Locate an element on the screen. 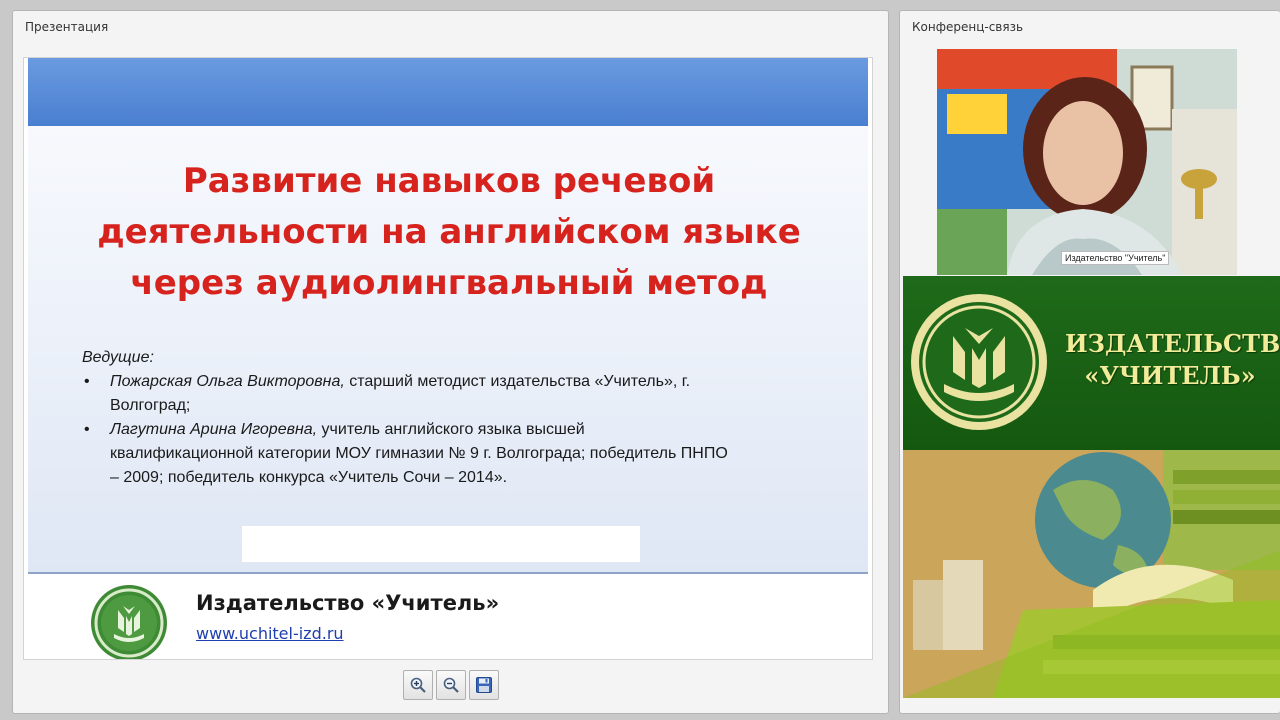 The height and width of the screenshot is (720, 1280). presentation-toolbar is located at coordinates (451, 685).